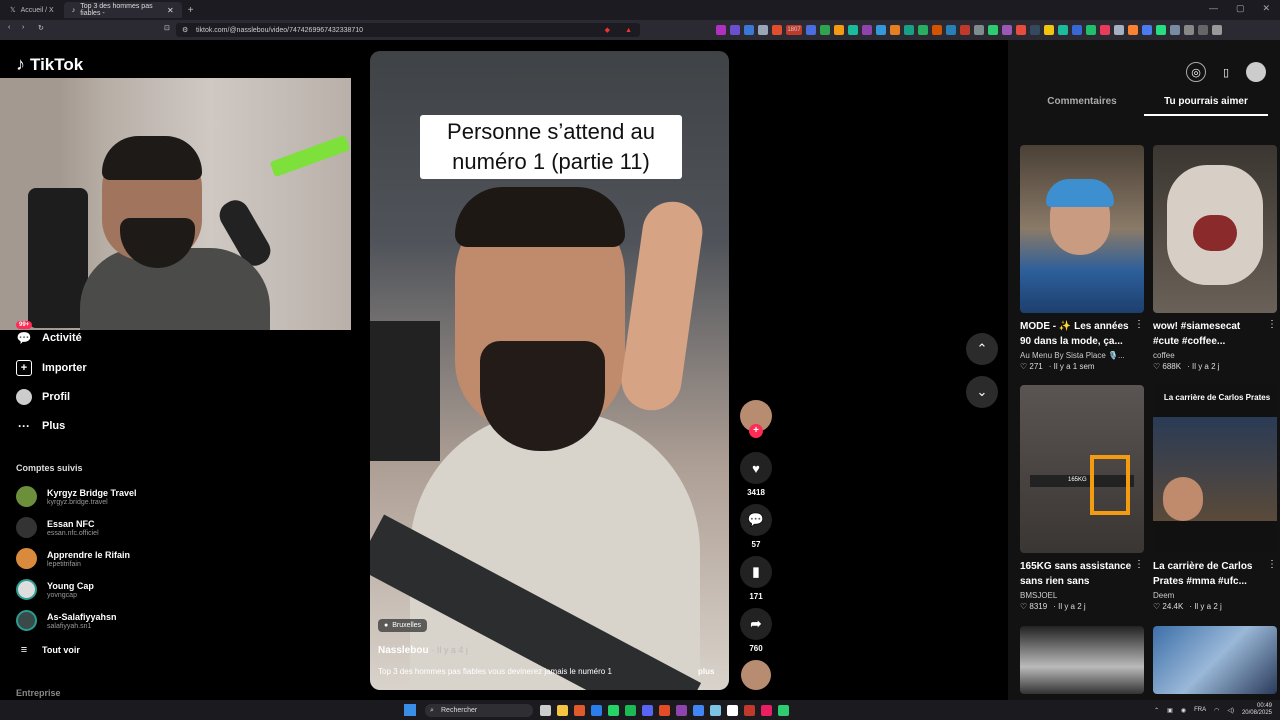  What do you see at coordinates (579, 710) in the screenshot?
I see `brave-icon` at bounding box center [579, 710].